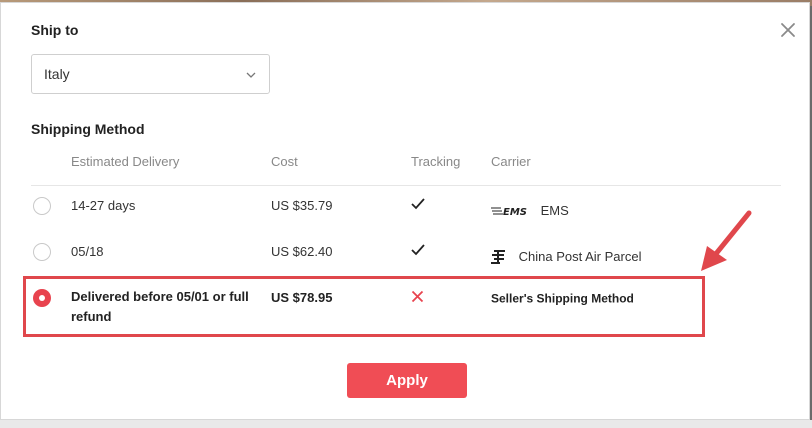  I want to click on ems-logo-icon: EMS, so click(509, 212).